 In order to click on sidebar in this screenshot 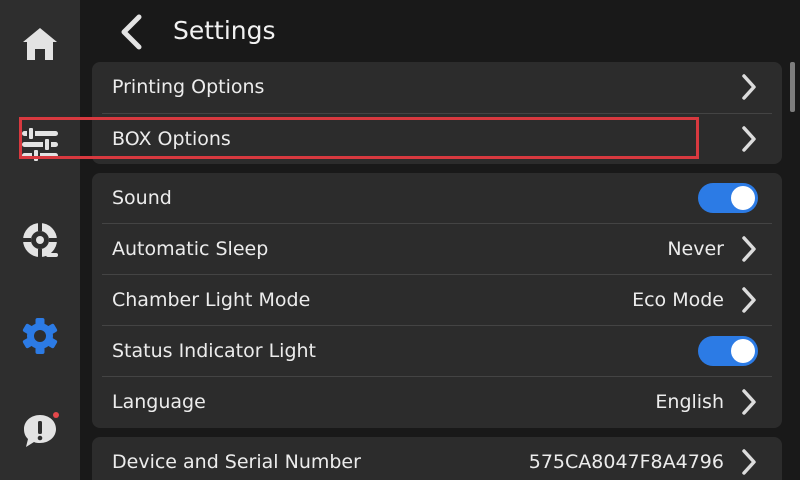, I will do `click(40, 240)`.